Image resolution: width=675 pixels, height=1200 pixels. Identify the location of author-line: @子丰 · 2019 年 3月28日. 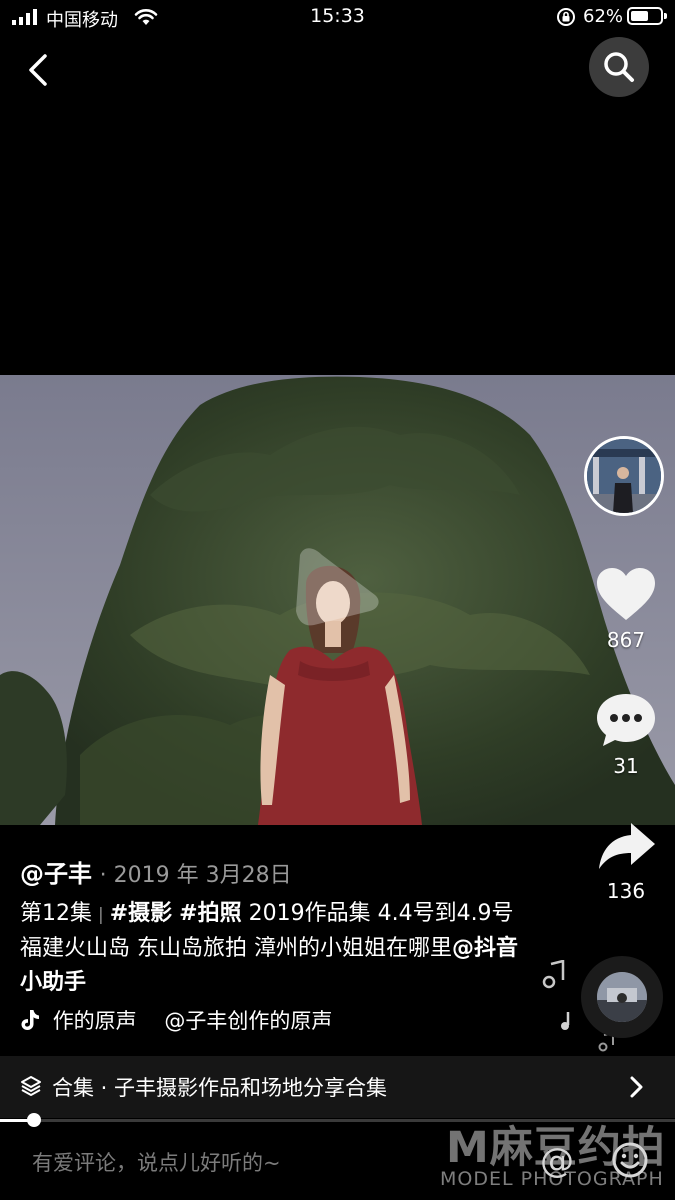
(156, 871).